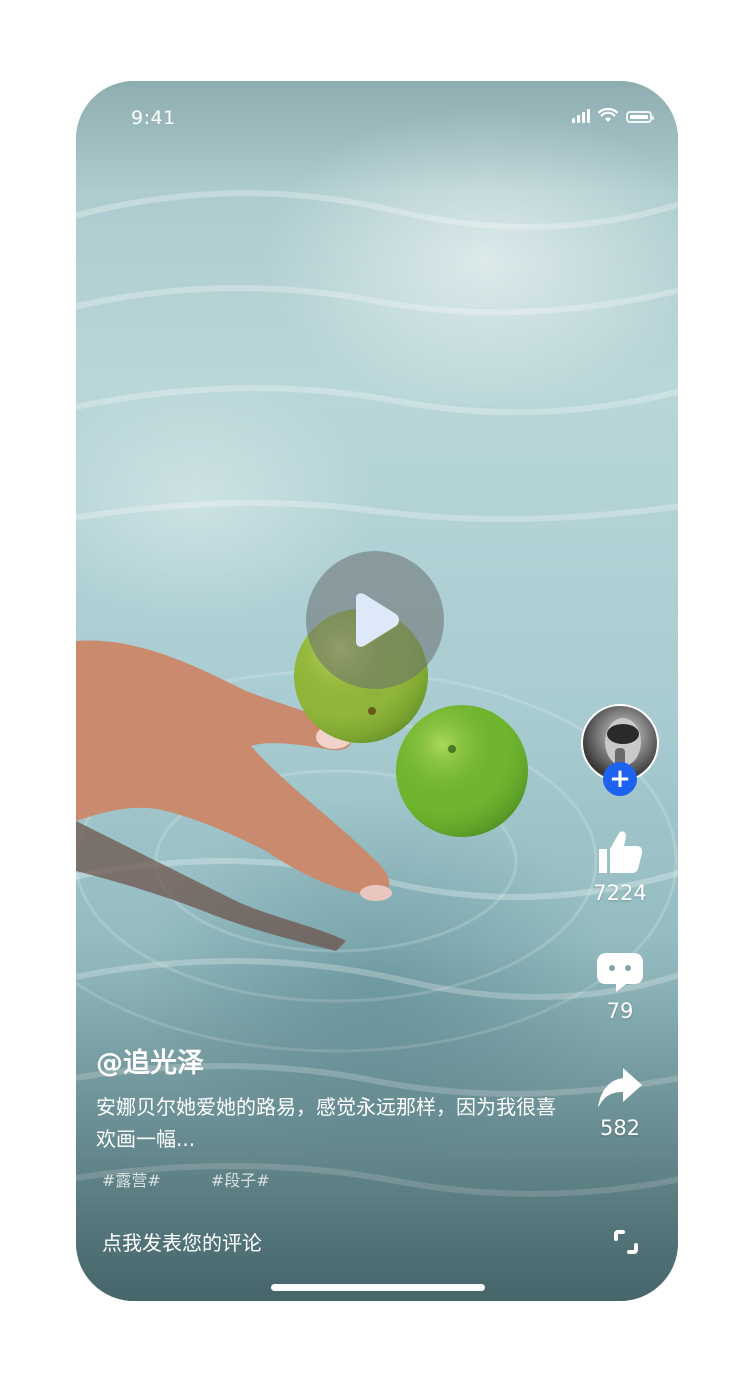  What do you see at coordinates (240, 1179) in the screenshot?
I see `hashtag-jokes: #段子#` at bounding box center [240, 1179].